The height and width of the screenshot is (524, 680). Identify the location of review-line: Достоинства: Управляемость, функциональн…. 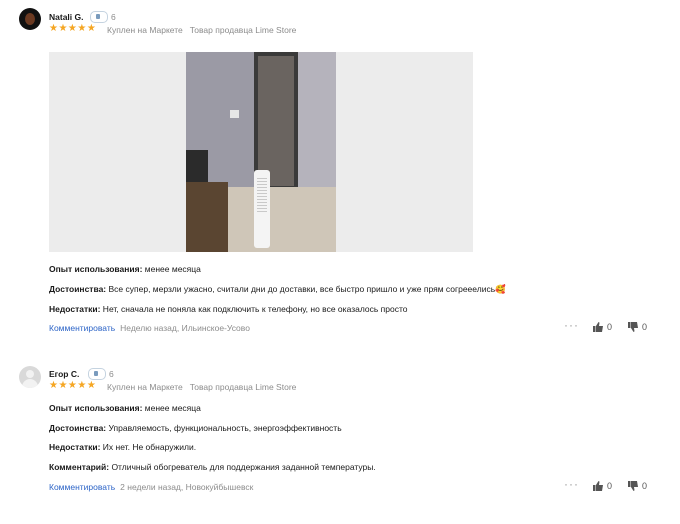
(195, 428).